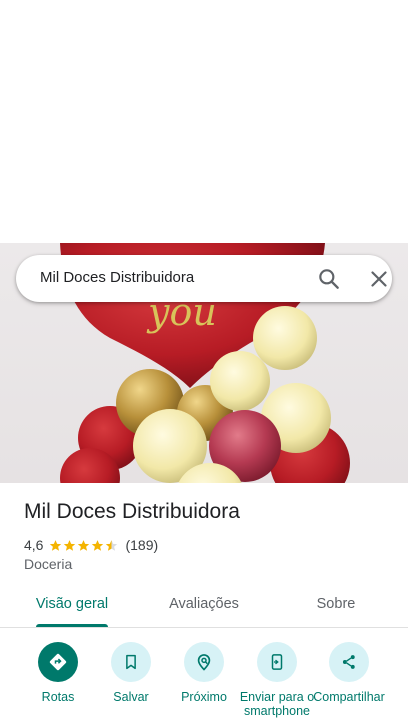  Describe the element at coordinates (204, 278) in the screenshot. I see `search-bar: Mil Doces Distribuidora` at that location.